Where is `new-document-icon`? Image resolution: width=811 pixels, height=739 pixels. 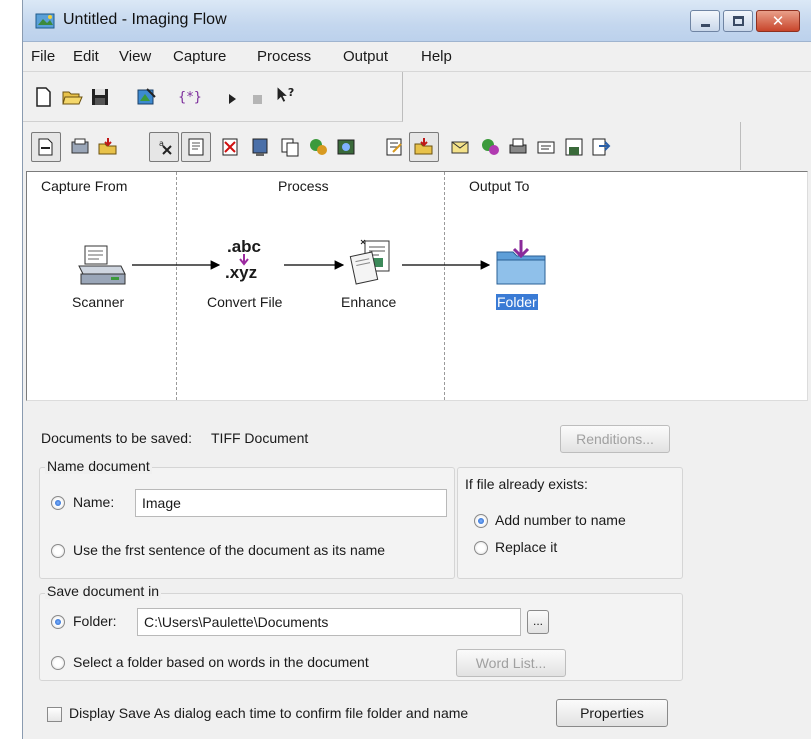
new-document-icon is located at coordinates (44, 97).